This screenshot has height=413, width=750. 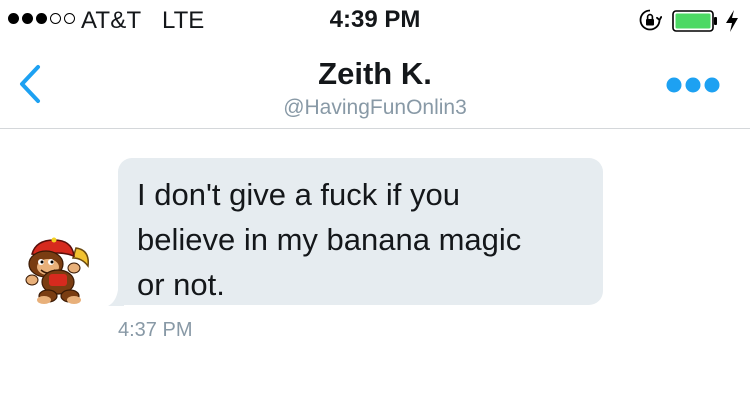 What do you see at coordinates (375, 20) in the screenshot?
I see `status-bar: AT&T LTE 4:39 PM` at bounding box center [375, 20].